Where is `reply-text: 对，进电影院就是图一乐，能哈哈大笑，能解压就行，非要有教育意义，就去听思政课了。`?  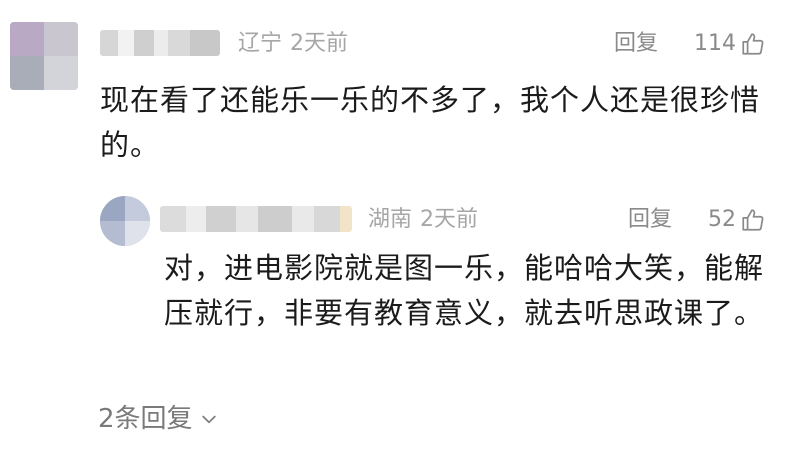
reply-text: 对，进电影院就是图一乐，能哈哈大笑，能解压就行，非要有教育意义，就去听思政课了。 is located at coordinates (464, 290).